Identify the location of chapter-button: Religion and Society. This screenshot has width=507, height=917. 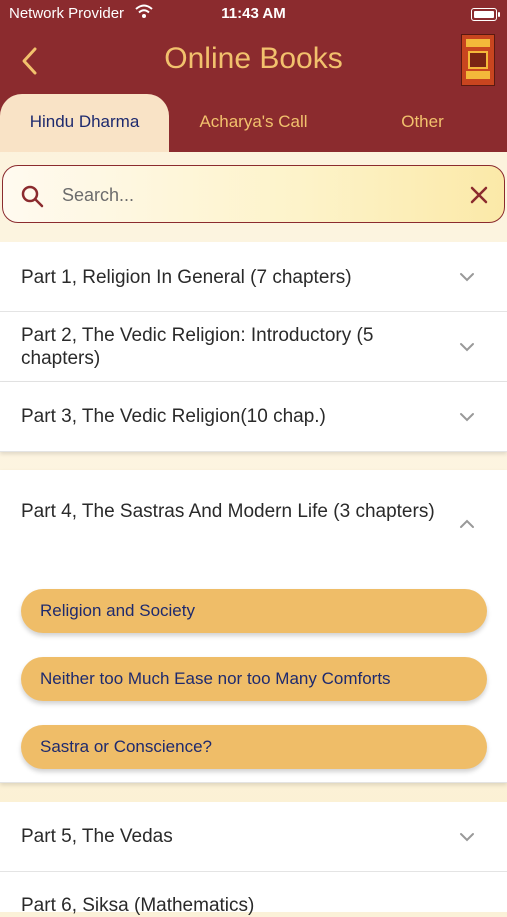
(254, 611).